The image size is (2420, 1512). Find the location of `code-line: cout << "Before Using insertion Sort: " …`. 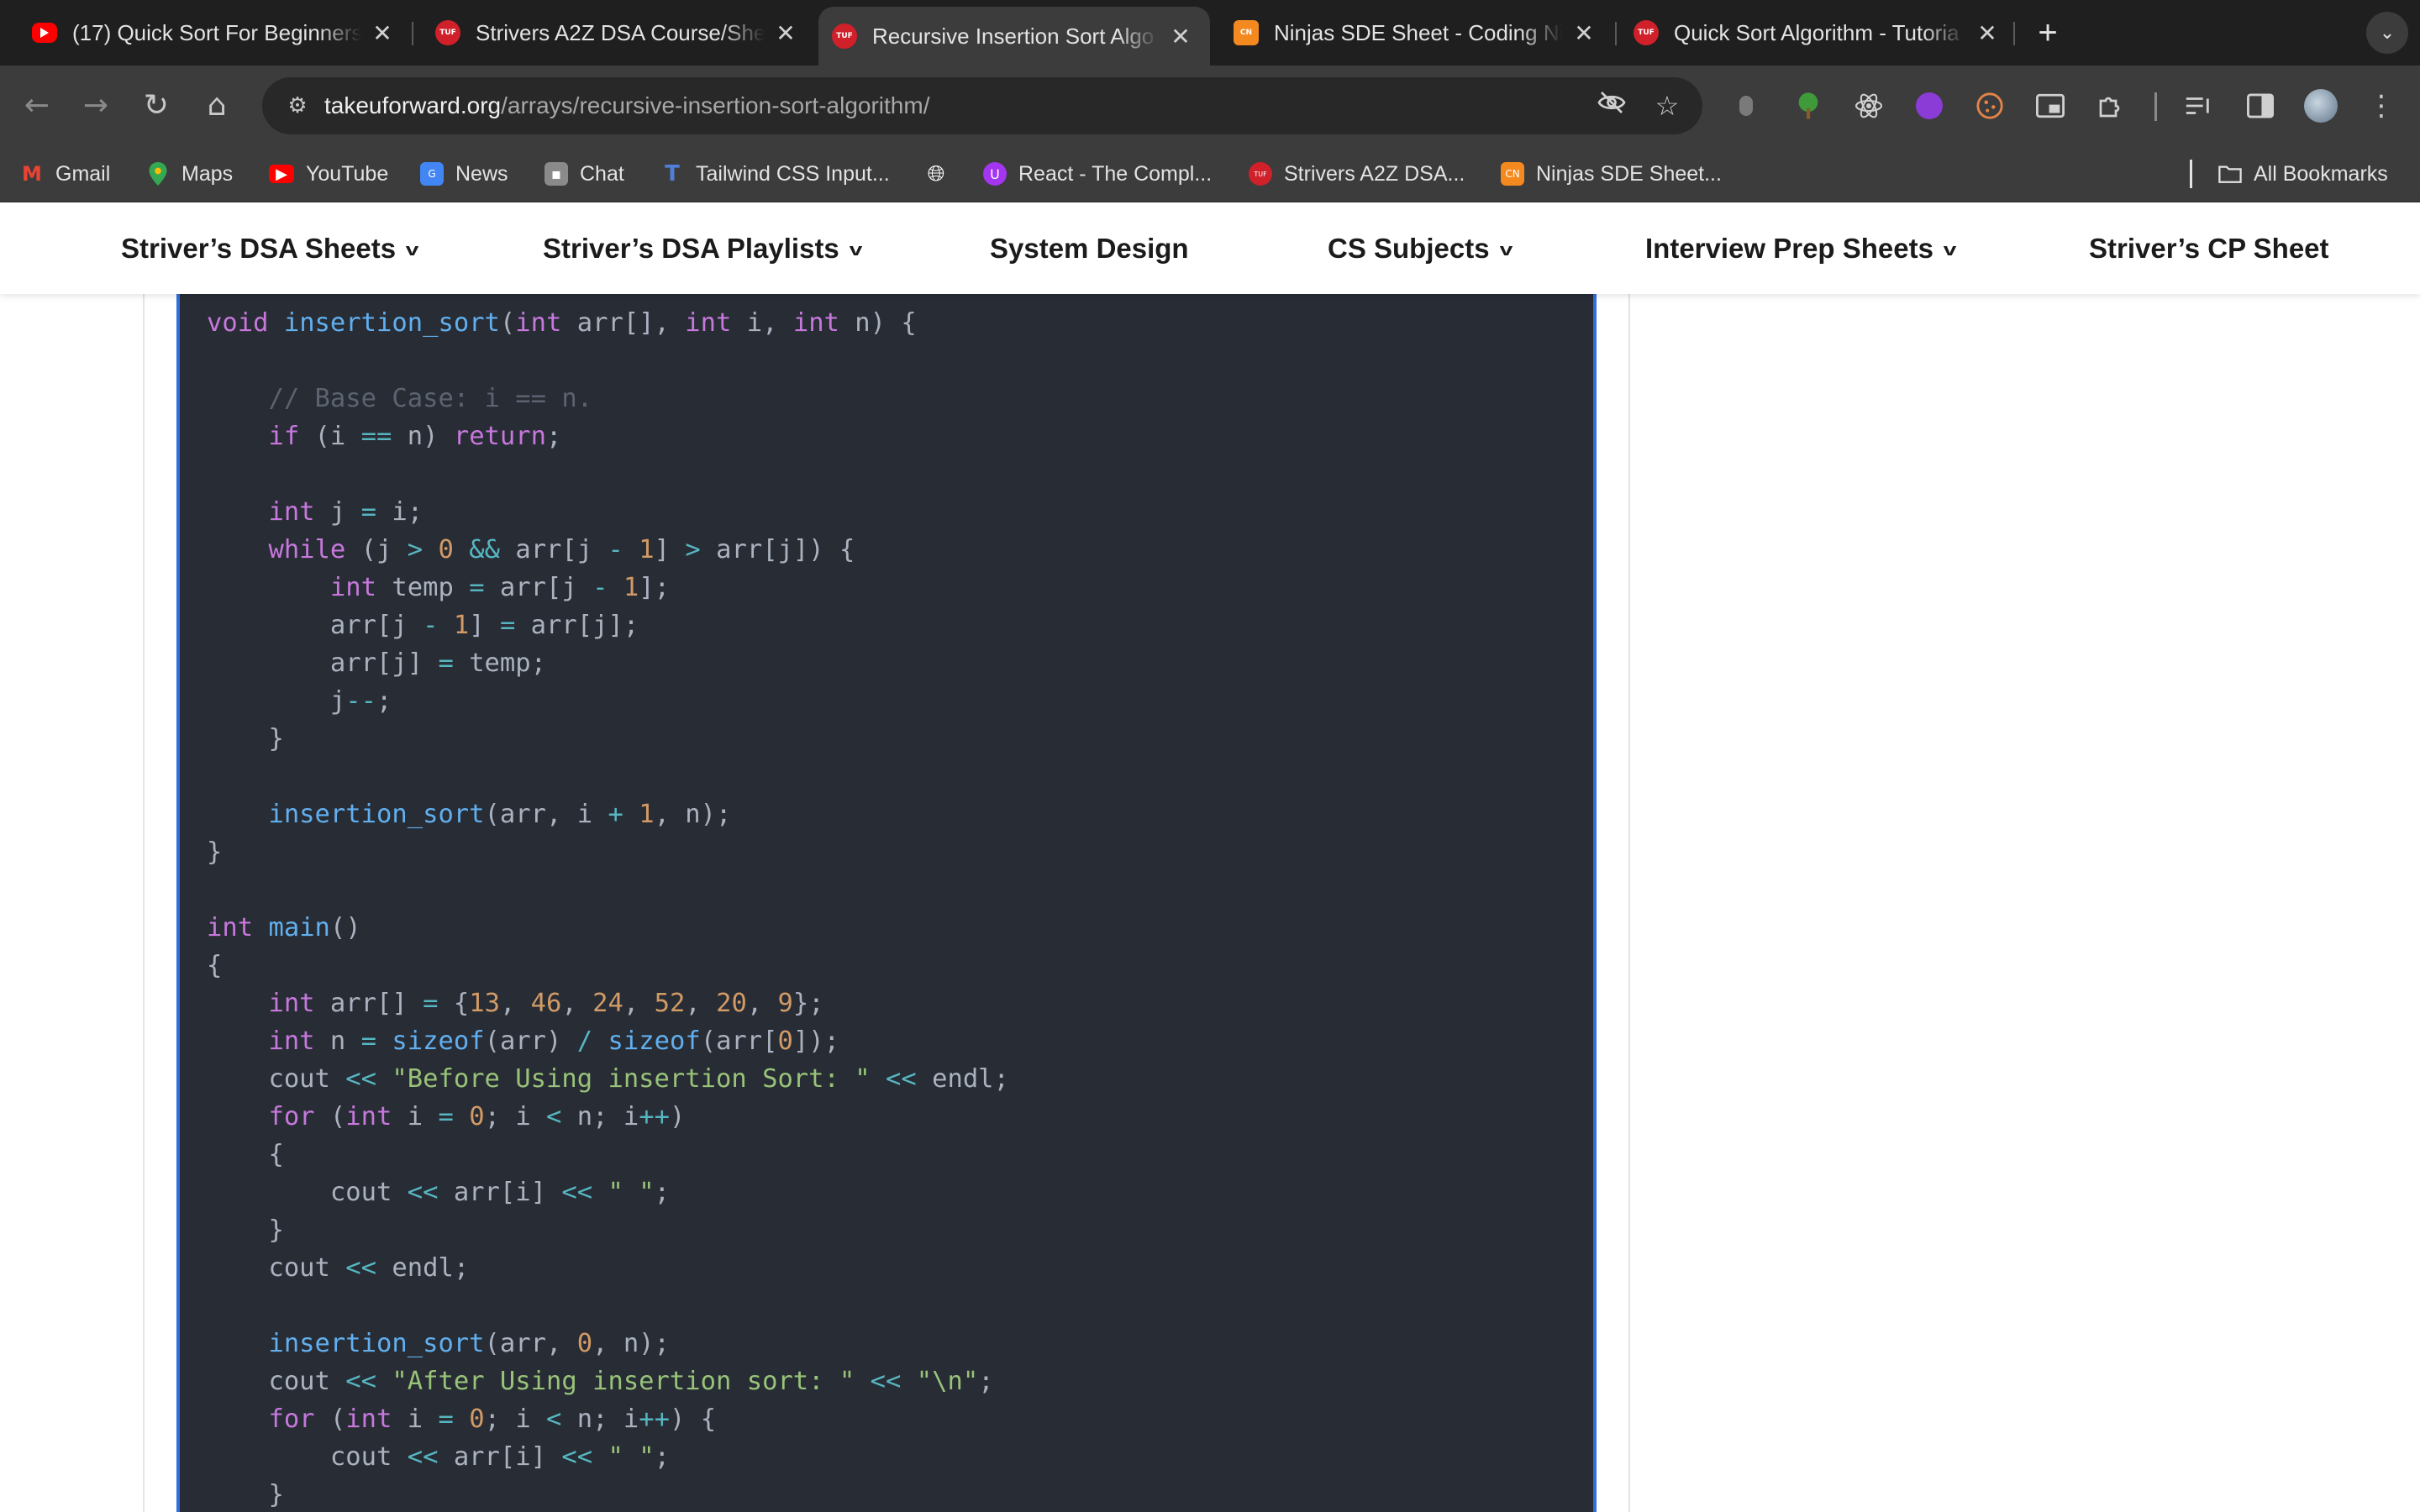

code-line: cout << "Before Using insertion Sort: " … is located at coordinates (608, 1079).